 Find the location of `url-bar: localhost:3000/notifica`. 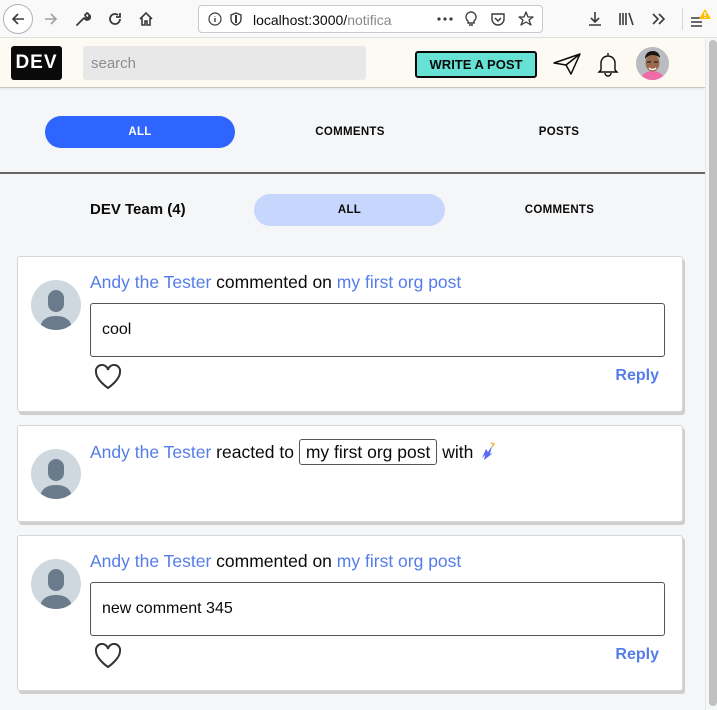

url-bar: localhost:3000/notifica is located at coordinates (370, 19).